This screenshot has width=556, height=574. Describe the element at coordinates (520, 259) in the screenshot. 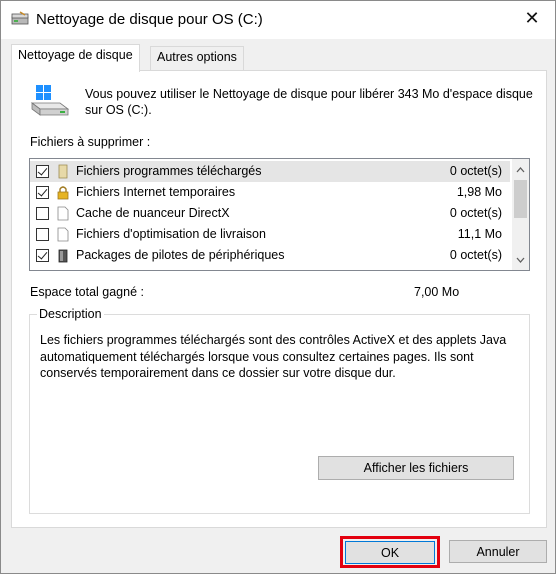

I see `scroll-down-icon` at that location.